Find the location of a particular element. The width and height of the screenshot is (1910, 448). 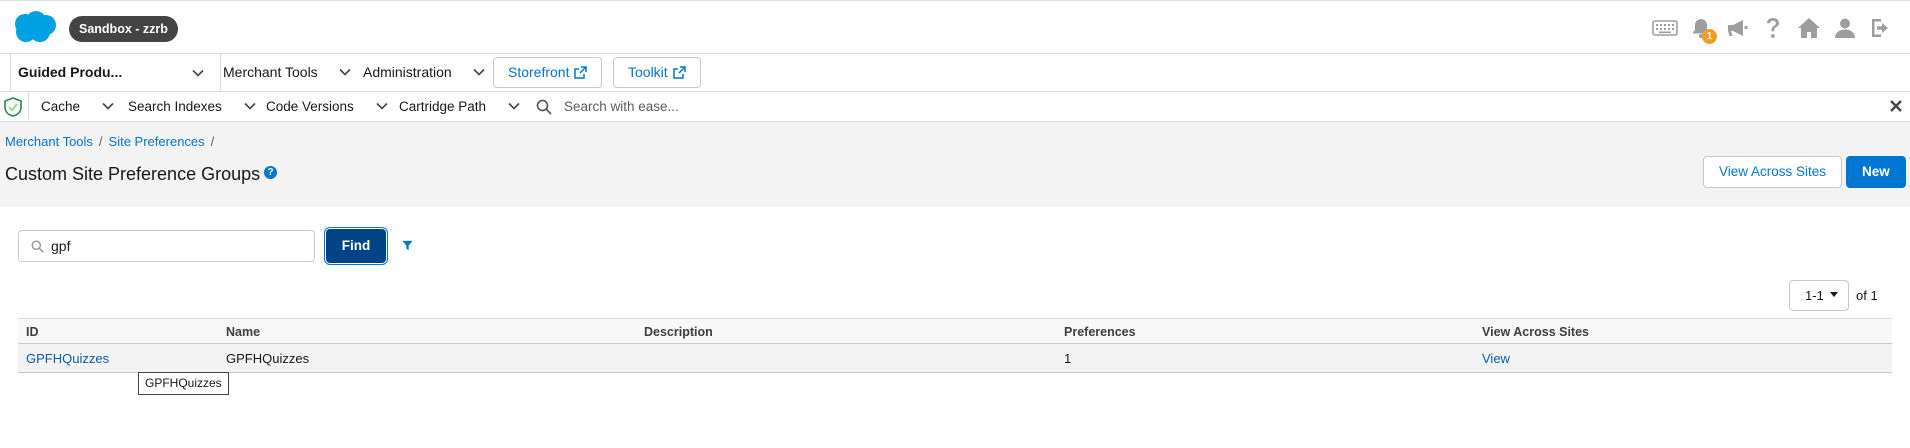

bell-icon: 1 is located at coordinates (1702, 29).